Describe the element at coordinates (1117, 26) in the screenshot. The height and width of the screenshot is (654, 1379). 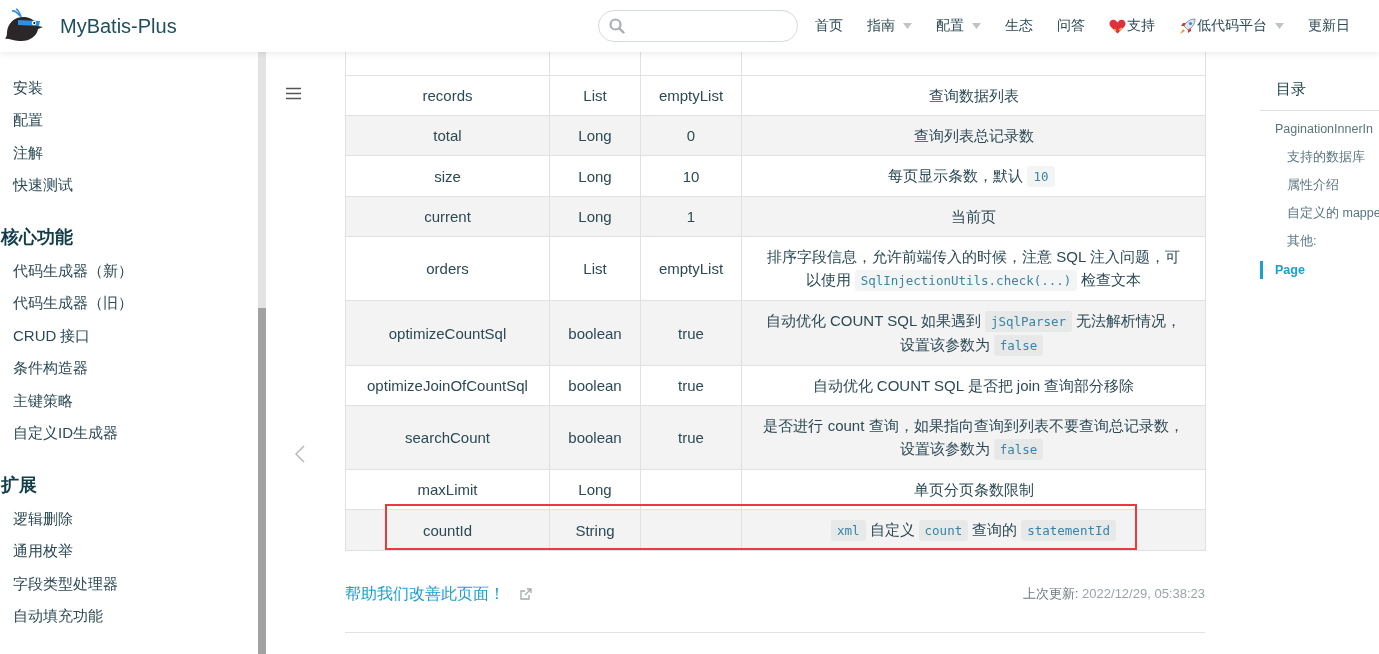
I see `heart-icon` at that location.